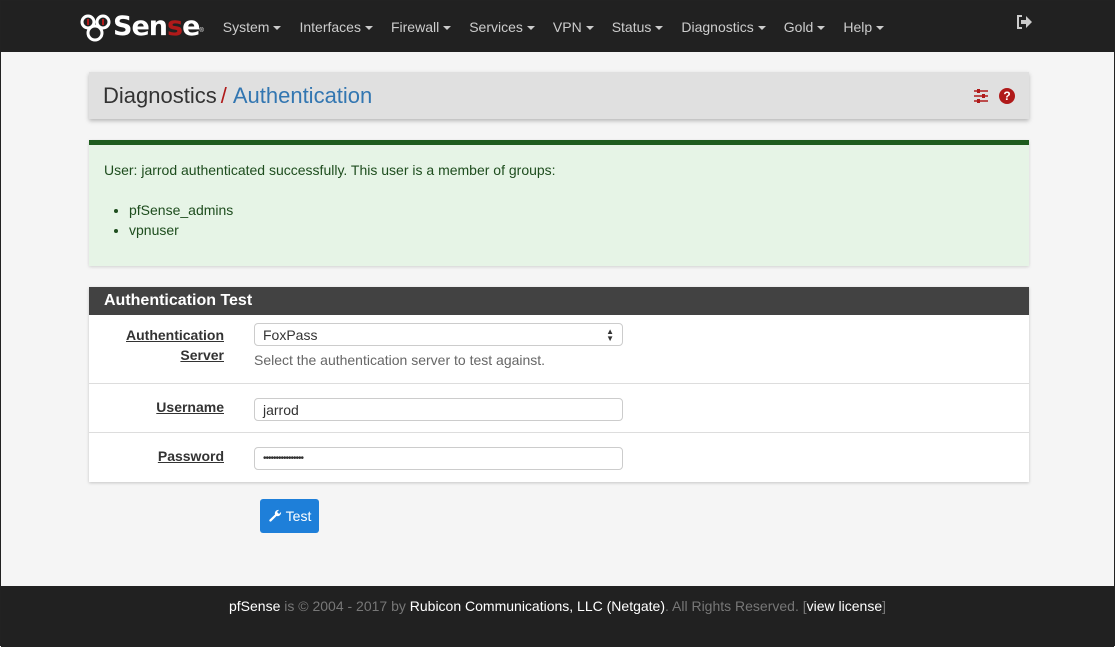  What do you see at coordinates (631, 26) in the screenshot?
I see `menu-label: Status` at bounding box center [631, 26].